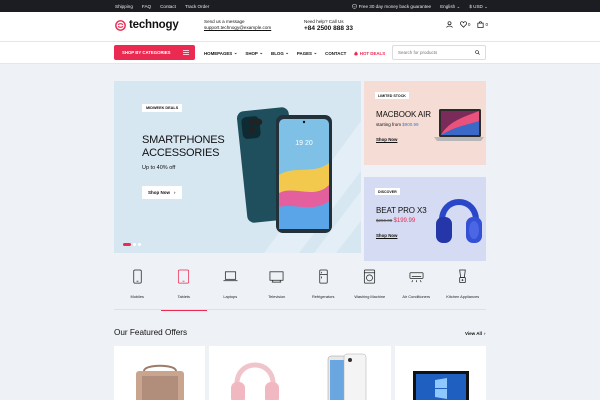  Describe the element at coordinates (147, 25) in the screenshot. I see `logo: technogy` at that location.